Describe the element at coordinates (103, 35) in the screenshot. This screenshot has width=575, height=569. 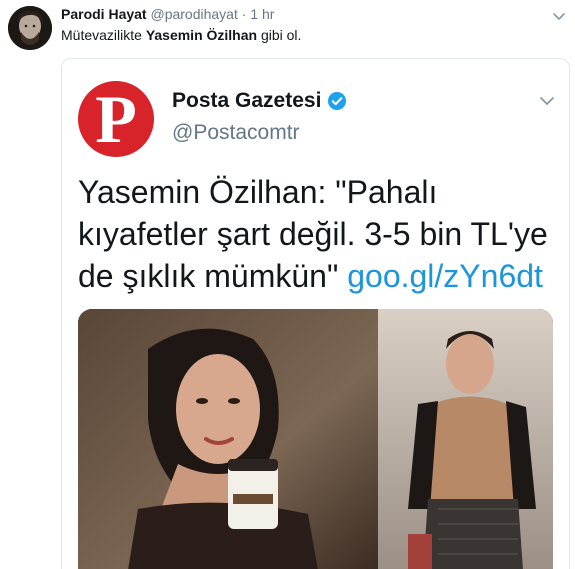
I see `tweet-text-before: Mütevazilikte` at that location.